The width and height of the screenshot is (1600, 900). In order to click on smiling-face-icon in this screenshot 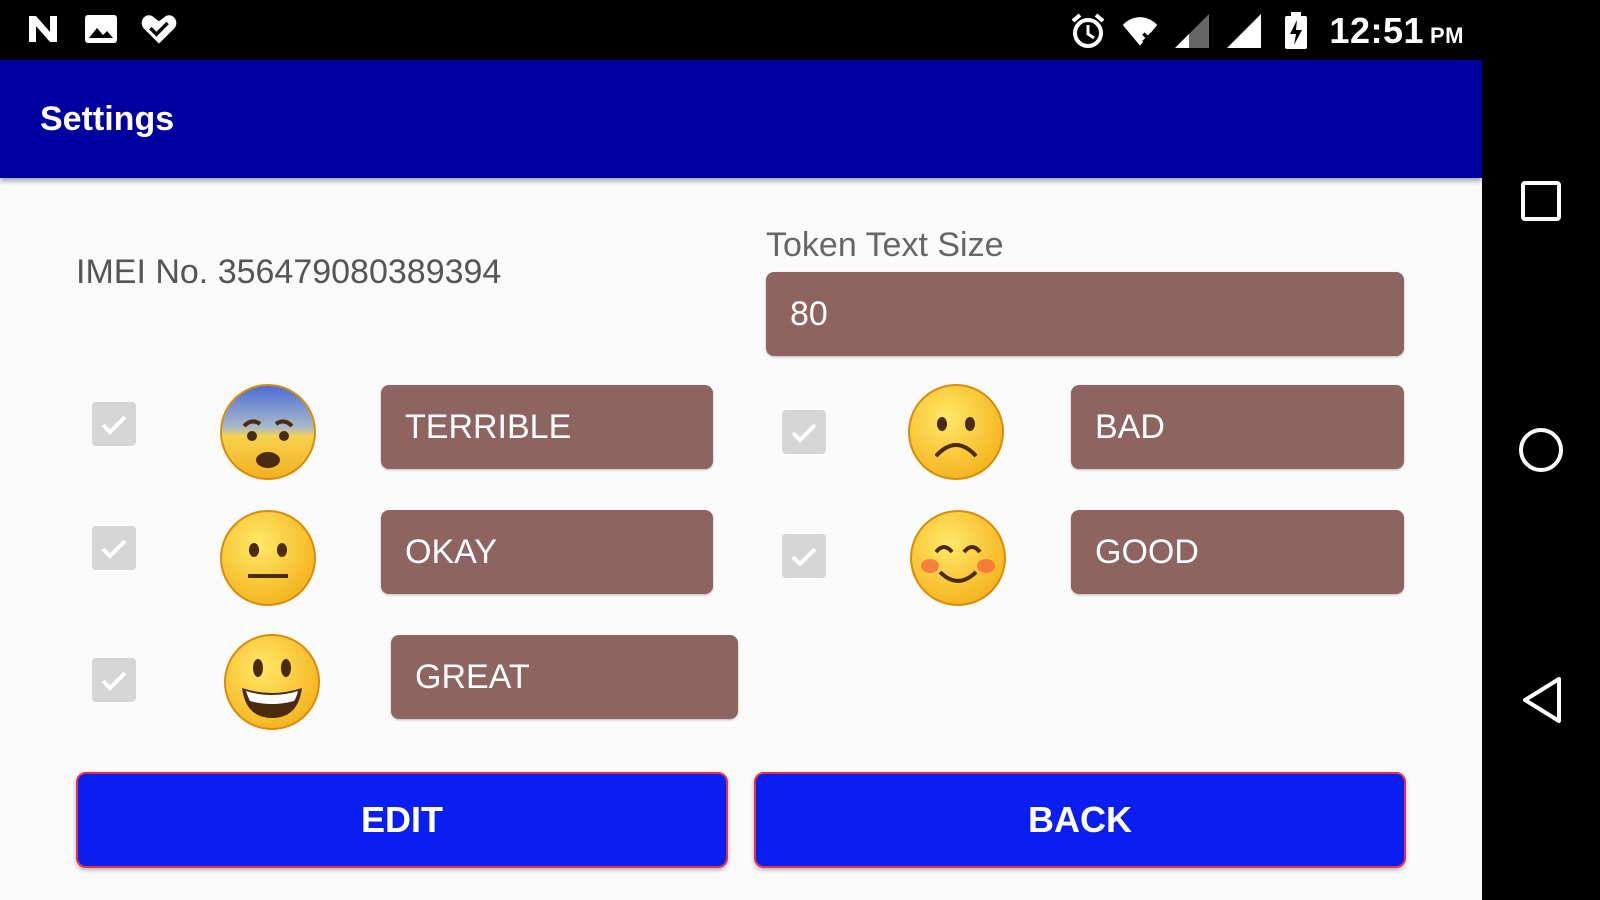, I will do `click(958, 558)`.